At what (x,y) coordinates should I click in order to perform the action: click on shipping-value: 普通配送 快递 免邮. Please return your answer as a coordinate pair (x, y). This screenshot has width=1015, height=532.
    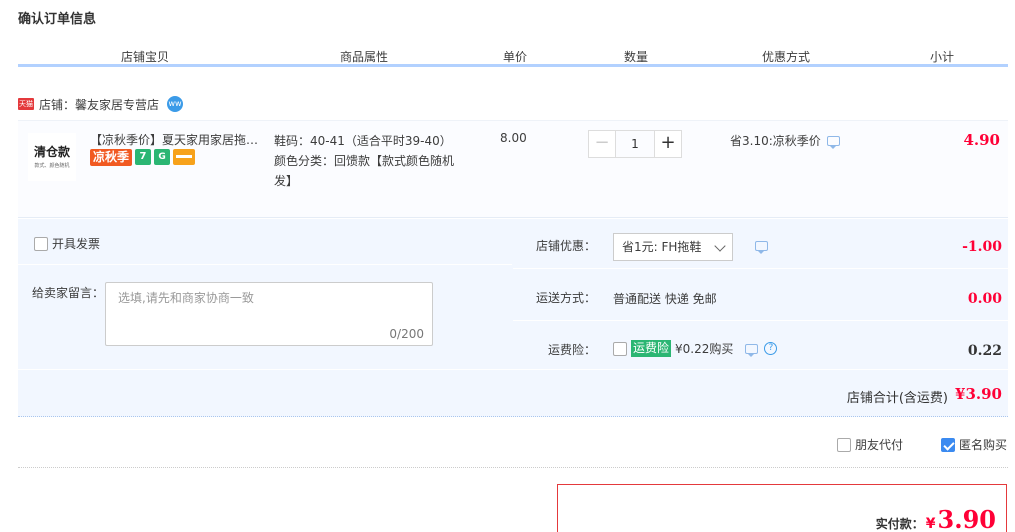
    Looking at the image, I should click on (665, 299).